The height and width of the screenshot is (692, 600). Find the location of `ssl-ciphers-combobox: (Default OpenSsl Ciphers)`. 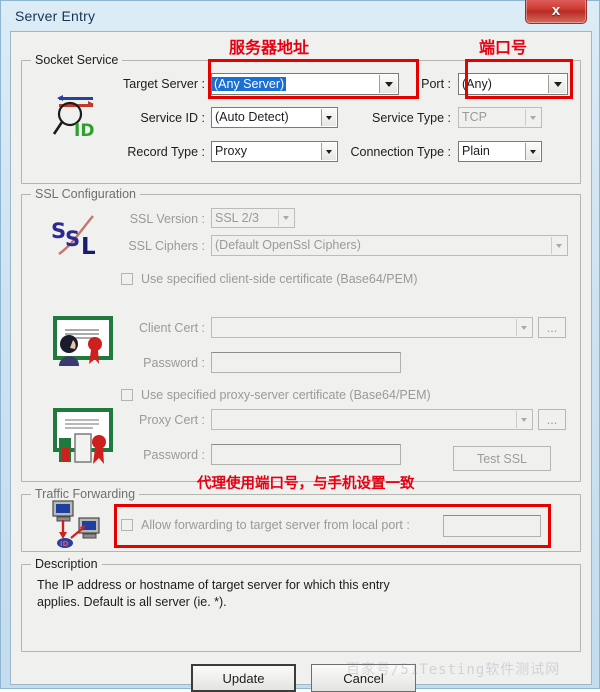

ssl-ciphers-combobox: (Default OpenSsl Ciphers) is located at coordinates (389, 245).